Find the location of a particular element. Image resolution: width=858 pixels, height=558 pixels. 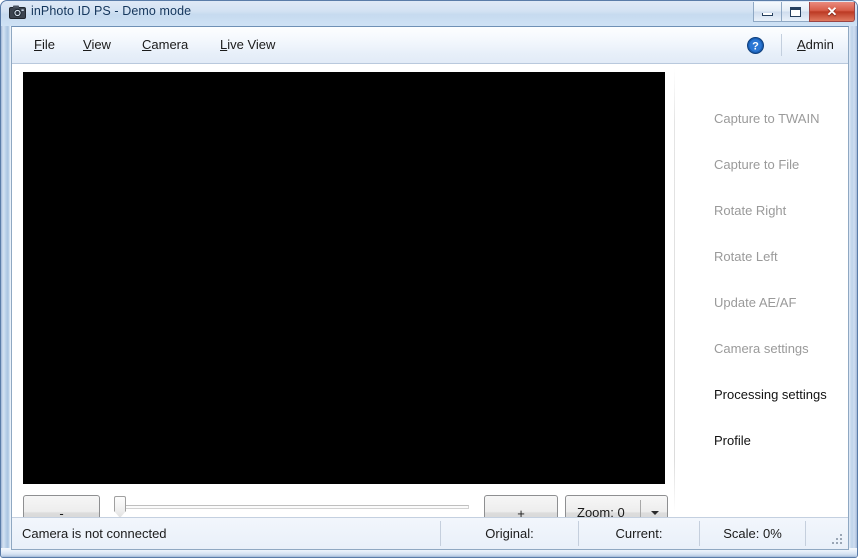

menu-item-live-view-label: ive View is located at coordinates (251, 44).